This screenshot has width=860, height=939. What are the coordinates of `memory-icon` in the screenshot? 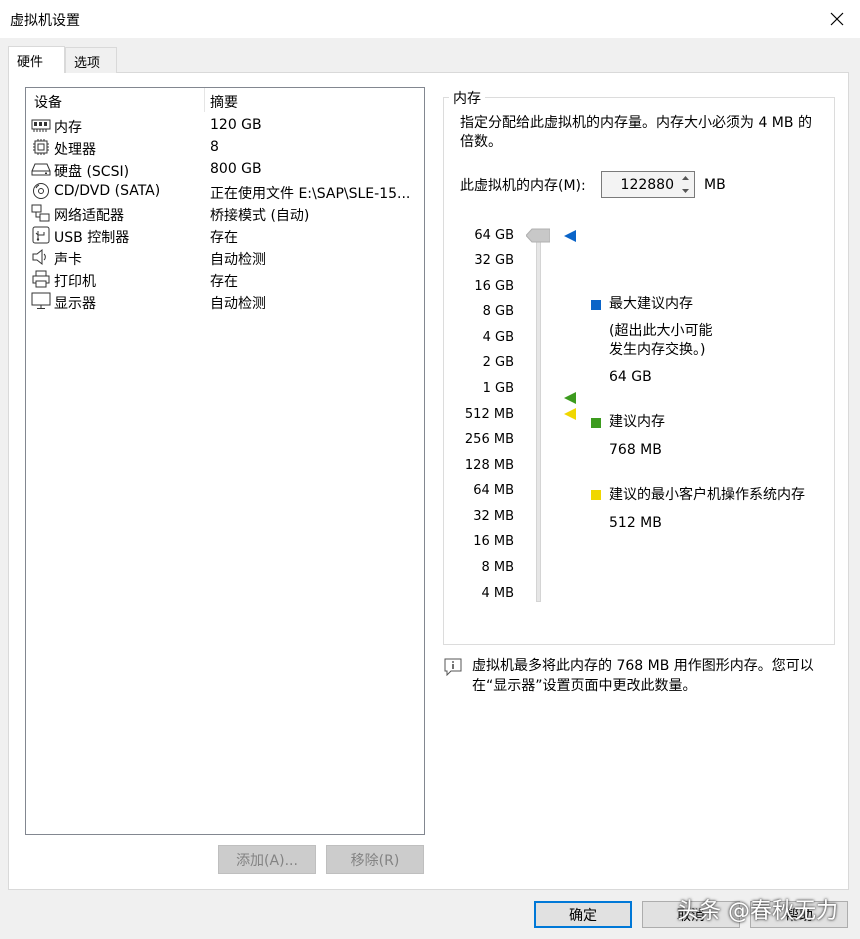 It's located at (41, 125).